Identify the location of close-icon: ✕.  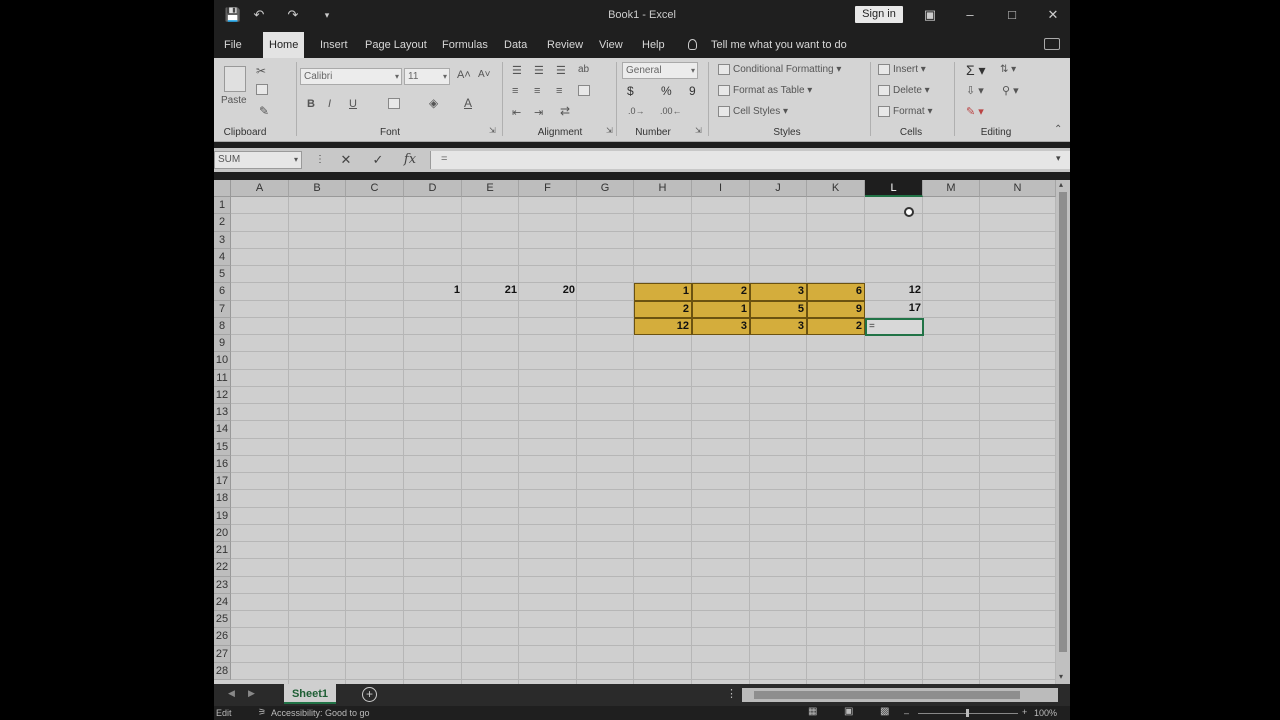
(1053, 15).